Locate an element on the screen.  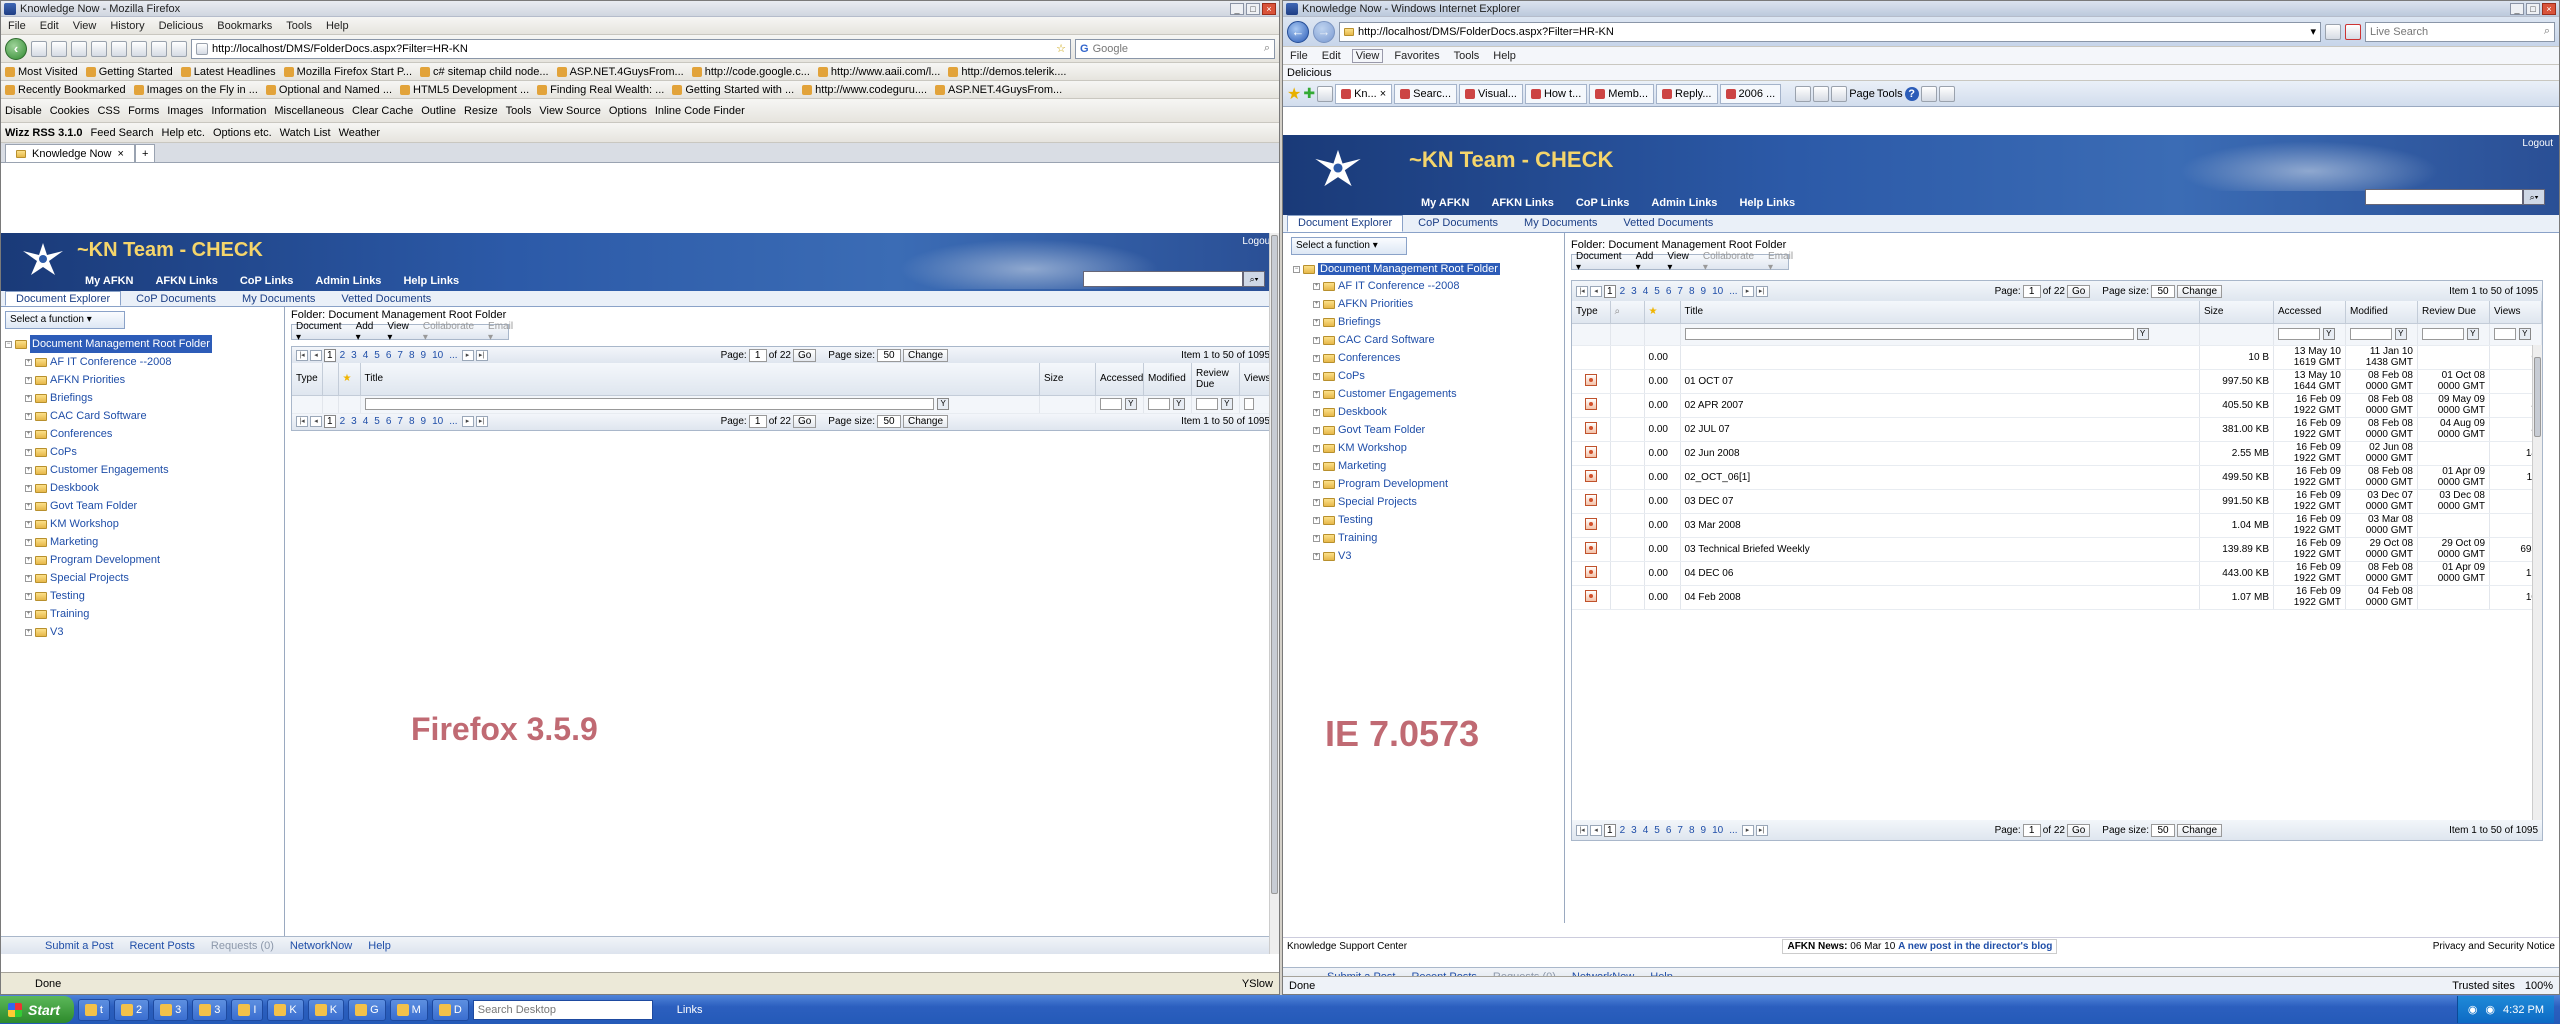
col-review-due: Review Due is located at coordinates (1215, 379).